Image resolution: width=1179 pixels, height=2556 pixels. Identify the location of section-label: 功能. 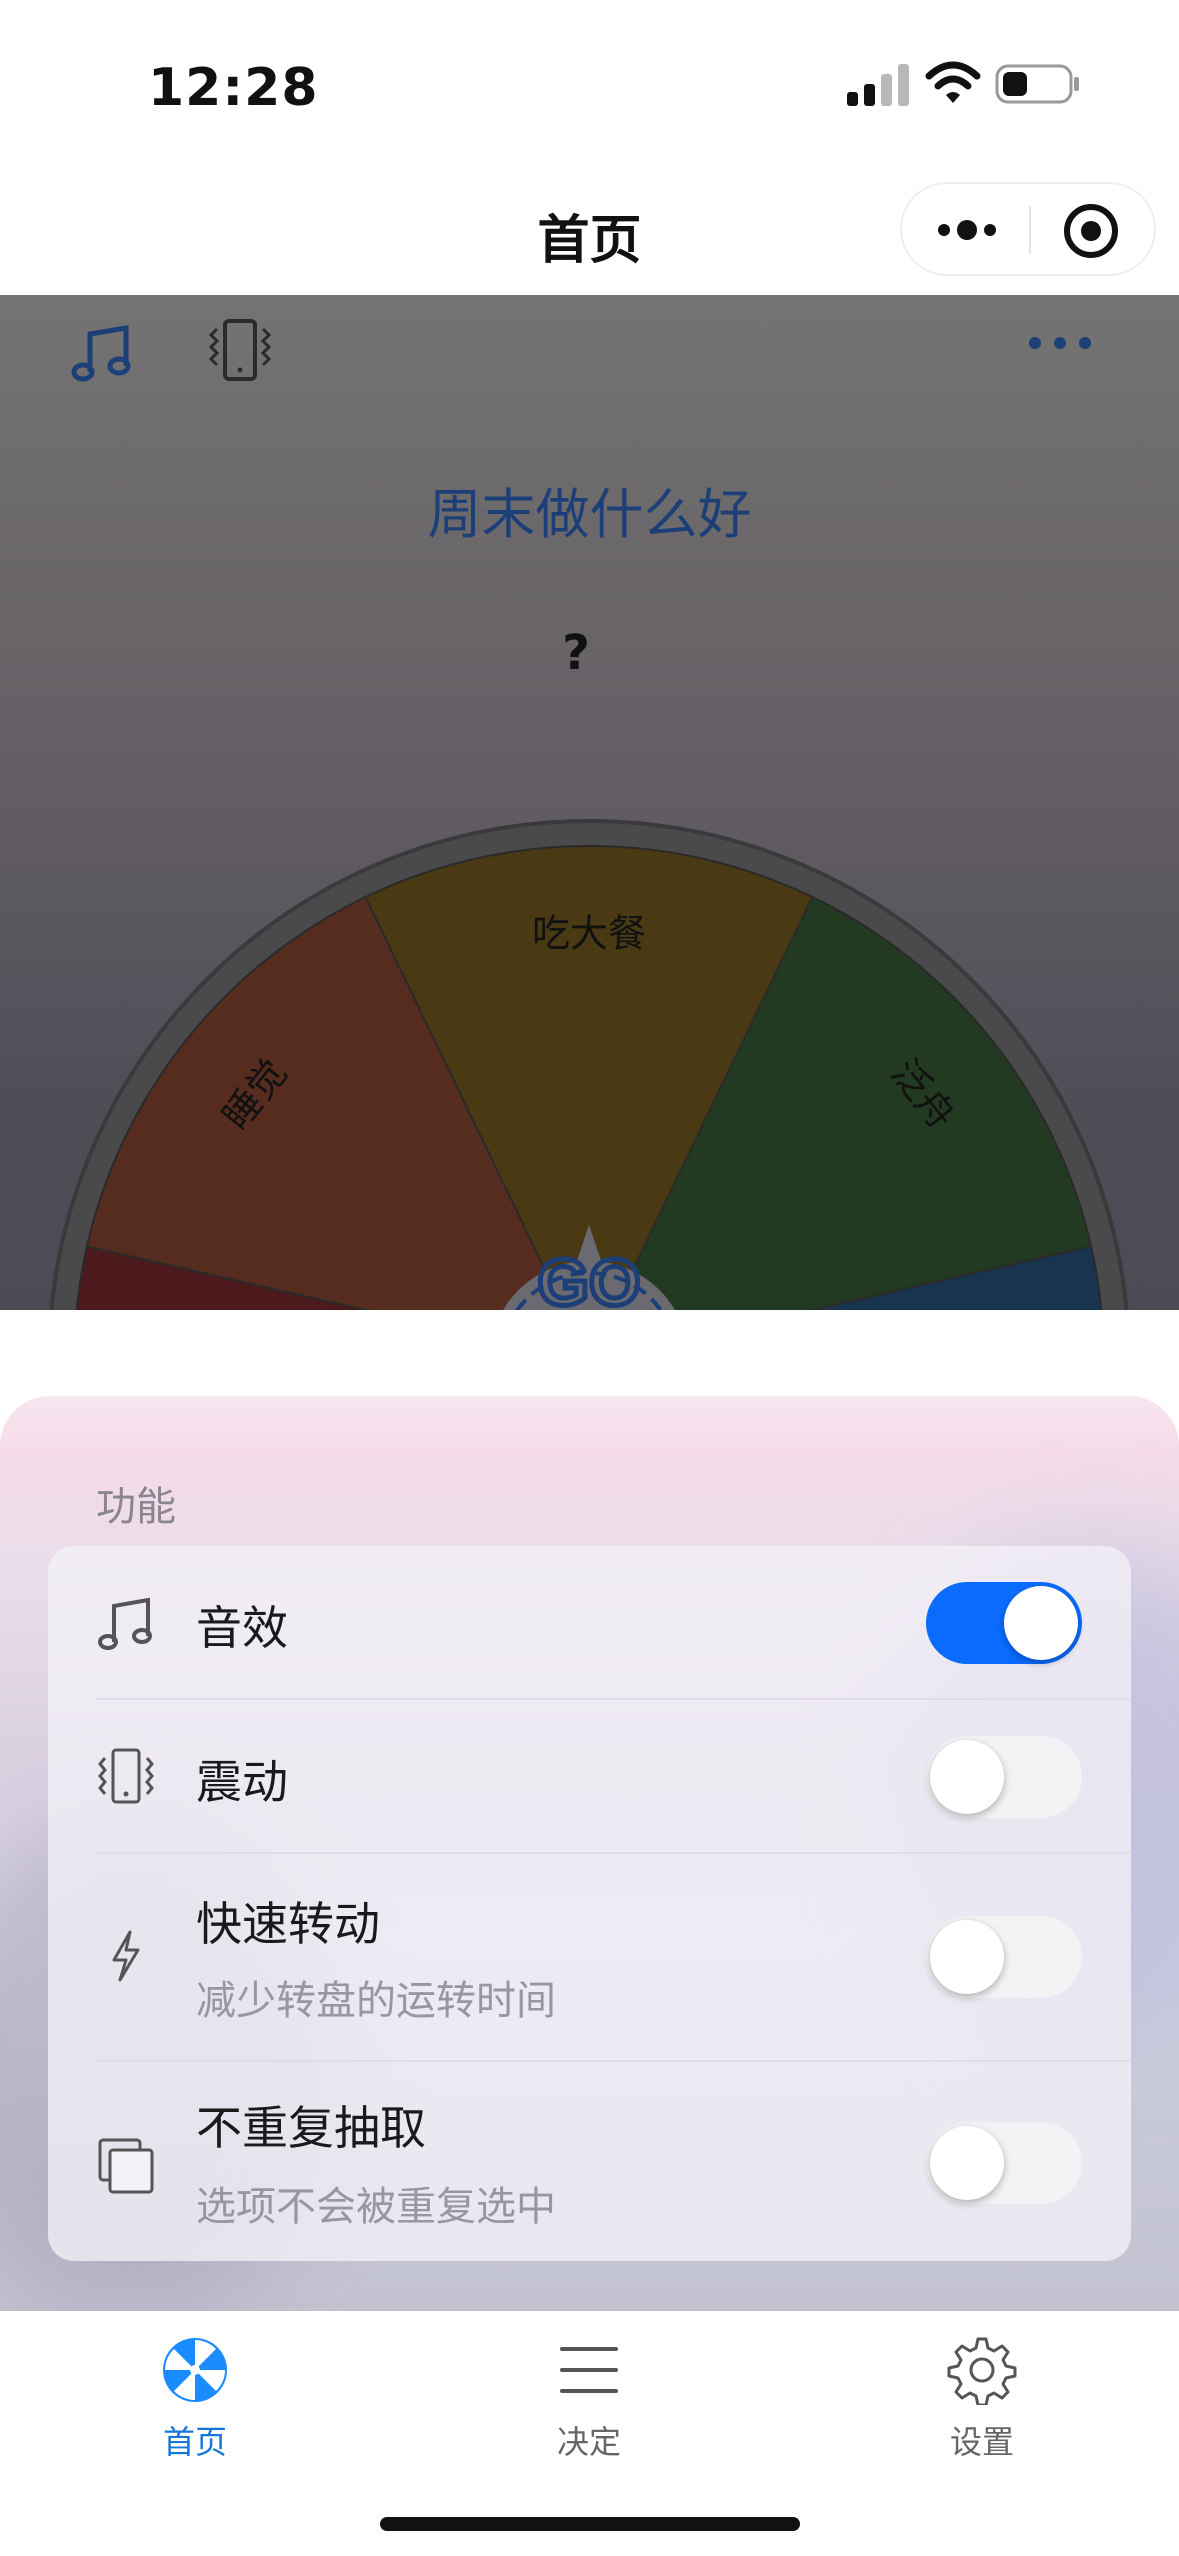
(136, 1507).